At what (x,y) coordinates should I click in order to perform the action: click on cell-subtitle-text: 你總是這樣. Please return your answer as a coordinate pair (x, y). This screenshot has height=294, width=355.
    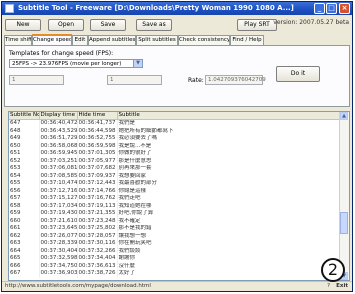
    Looking at the image, I should click on (229, 191).